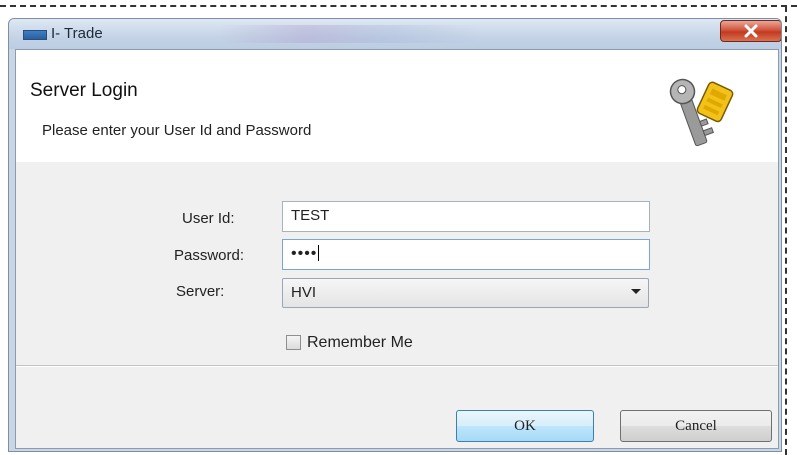 This screenshot has width=797, height=455. I want to click on close-button, so click(750, 31).